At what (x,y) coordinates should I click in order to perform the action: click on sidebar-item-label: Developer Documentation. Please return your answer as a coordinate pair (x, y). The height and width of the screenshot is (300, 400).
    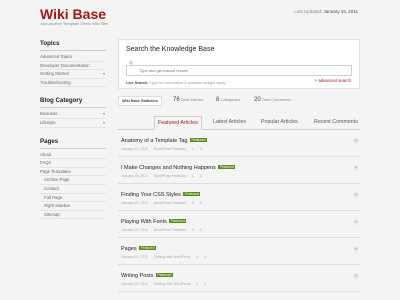
    Looking at the image, I should click on (65, 65).